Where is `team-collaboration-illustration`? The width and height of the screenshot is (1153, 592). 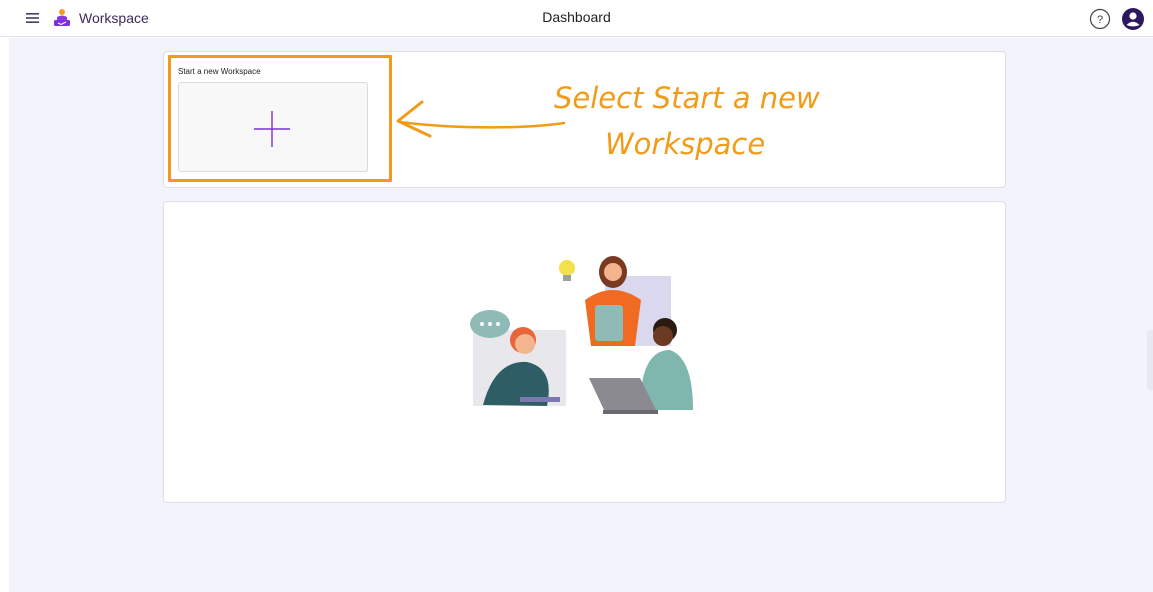
team-collaboration-illustration is located at coordinates (581, 335).